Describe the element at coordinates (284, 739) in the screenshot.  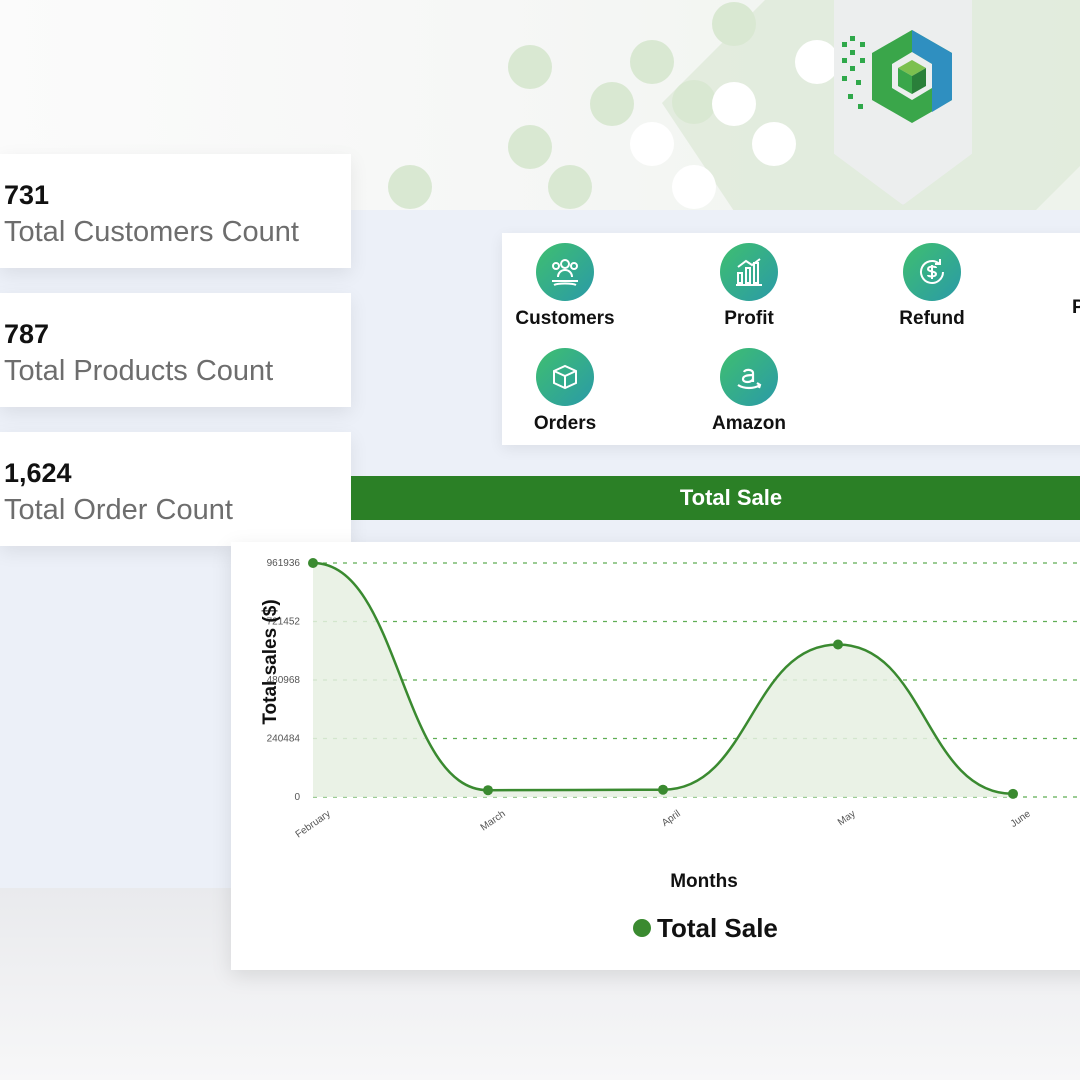
I see `y-tick-label: 240484` at that location.